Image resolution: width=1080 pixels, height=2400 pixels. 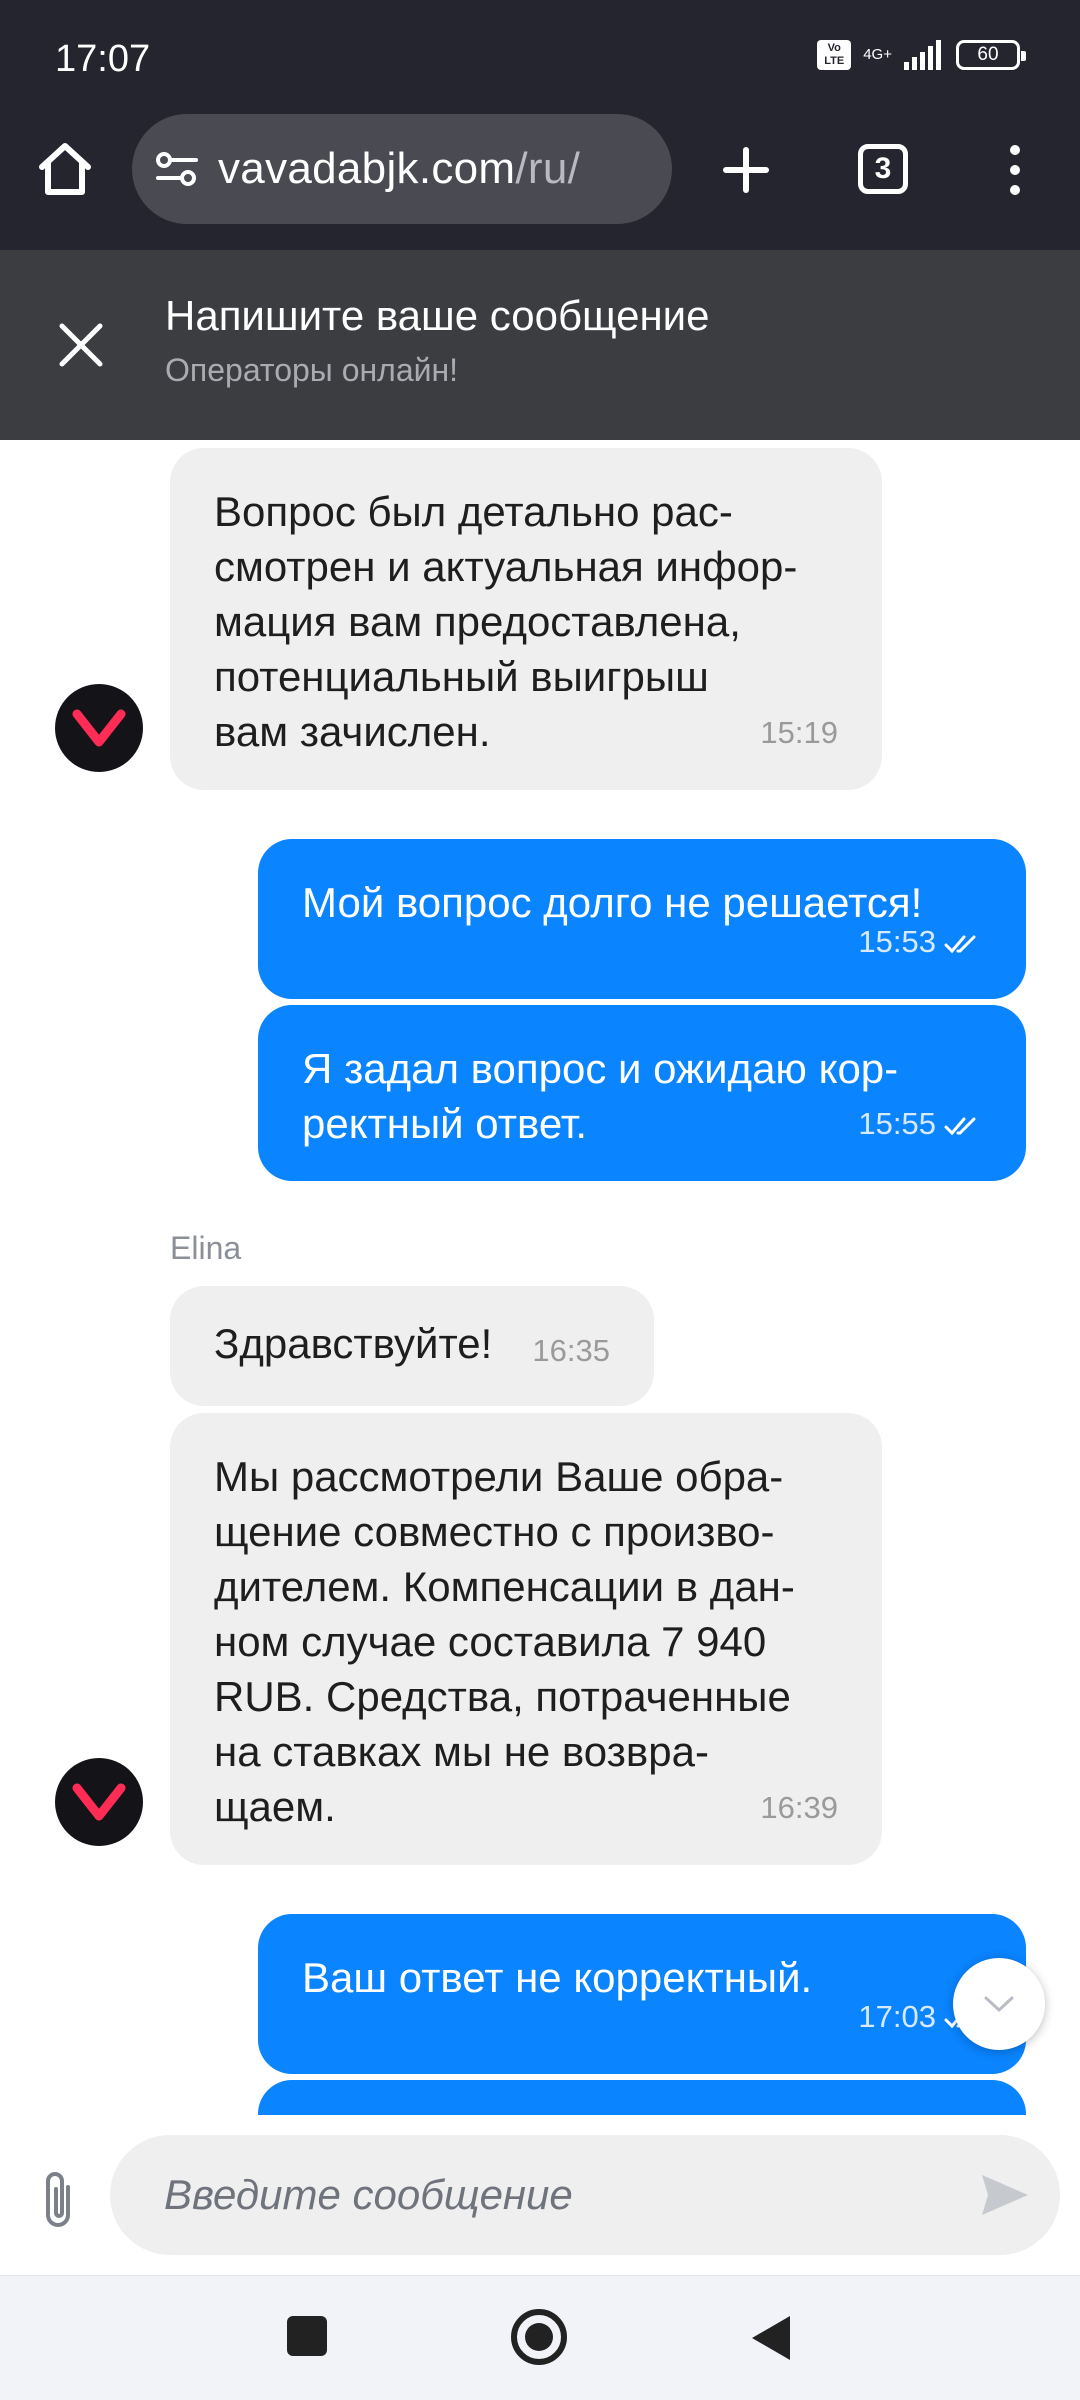 I want to click on address-bar: vavadabjk.com/ru/, so click(x=402, y=169).